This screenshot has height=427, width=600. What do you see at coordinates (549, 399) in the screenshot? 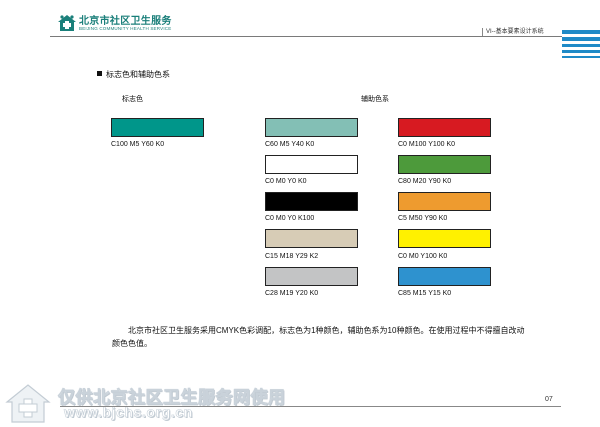
I see `page-number: 07` at bounding box center [549, 399].